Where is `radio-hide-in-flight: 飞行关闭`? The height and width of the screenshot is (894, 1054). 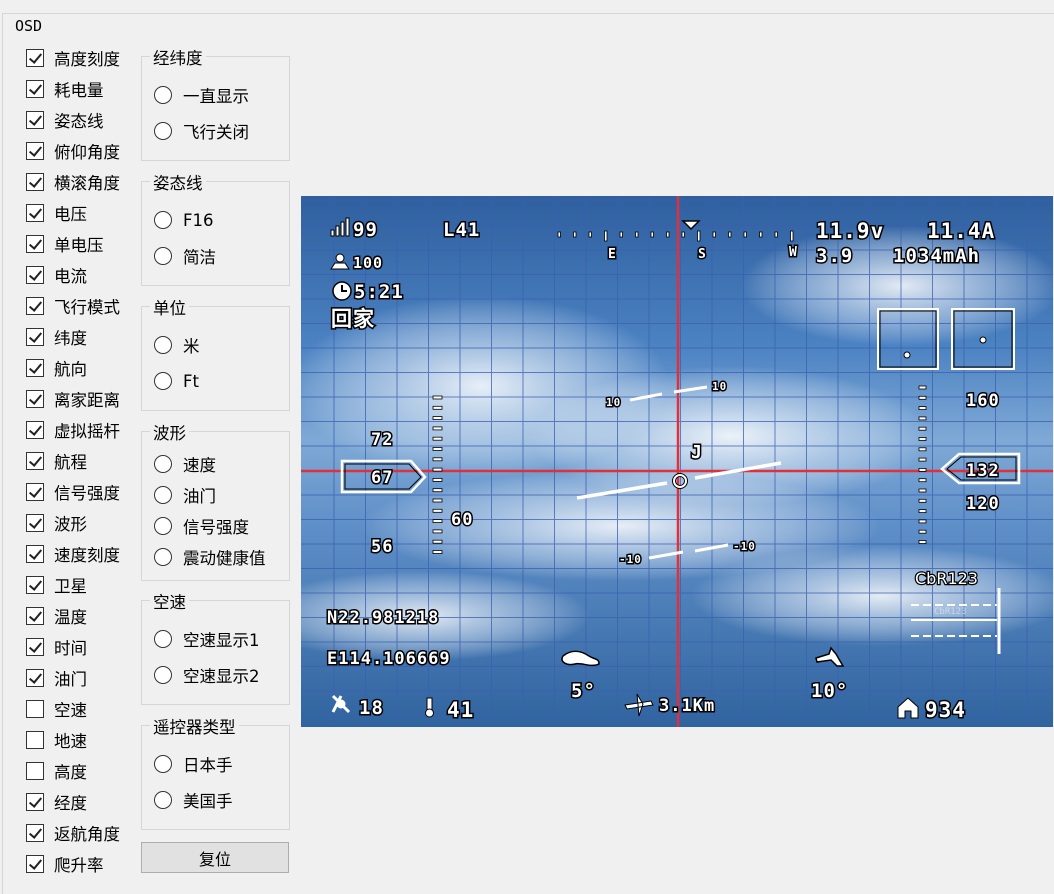 radio-hide-in-flight: 飞行关闭 is located at coordinates (201, 131).